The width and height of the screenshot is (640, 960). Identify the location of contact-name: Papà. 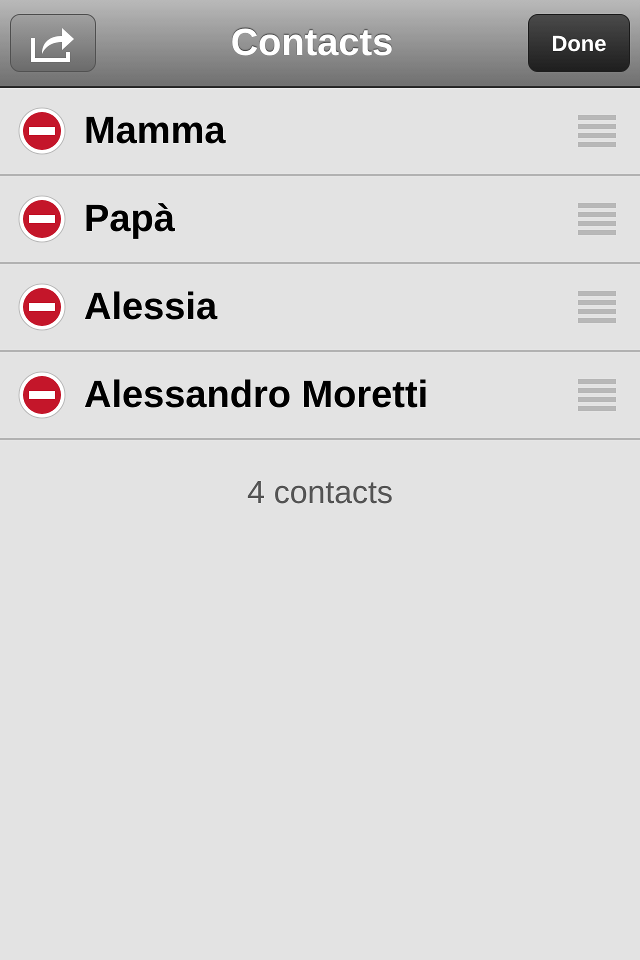
(130, 219).